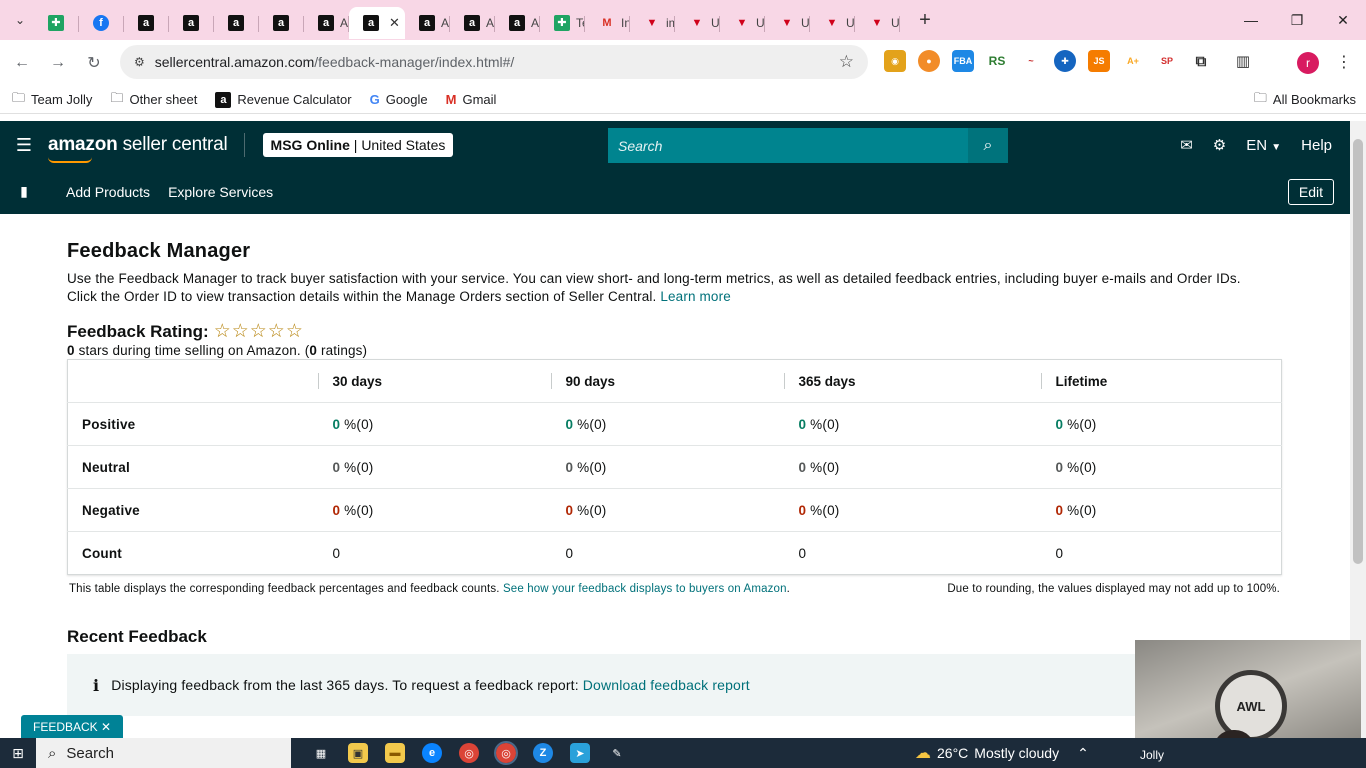 The width and height of the screenshot is (1366, 768). What do you see at coordinates (675, 191) in the screenshot?
I see `seller-central-subnav: ▮ Add Products Explore Services Edit` at bounding box center [675, 191].